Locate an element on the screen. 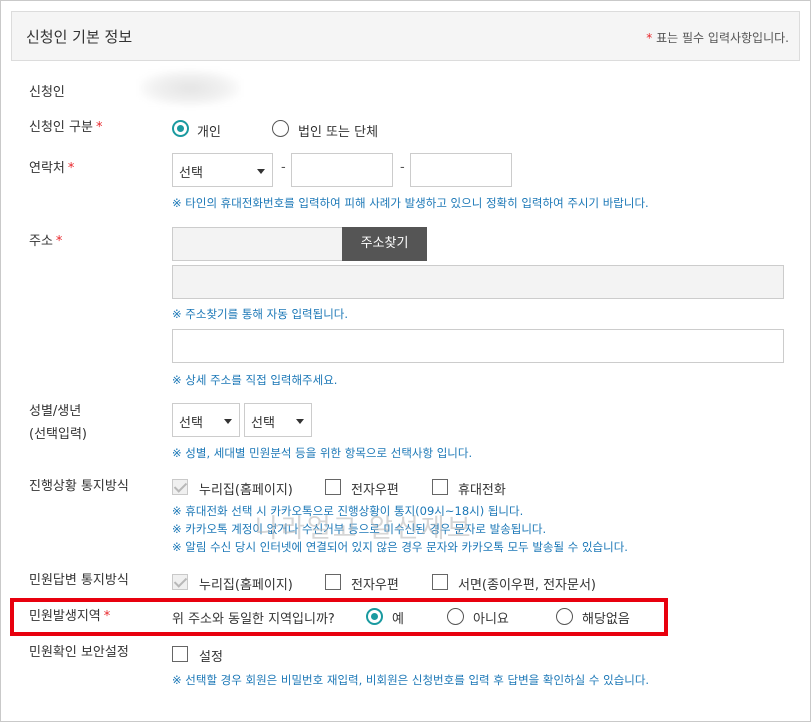 This screenshot has width=811, height=722. required-note-text: 표는 필수 입력사항입니다. is located at coordinates (720, 38).